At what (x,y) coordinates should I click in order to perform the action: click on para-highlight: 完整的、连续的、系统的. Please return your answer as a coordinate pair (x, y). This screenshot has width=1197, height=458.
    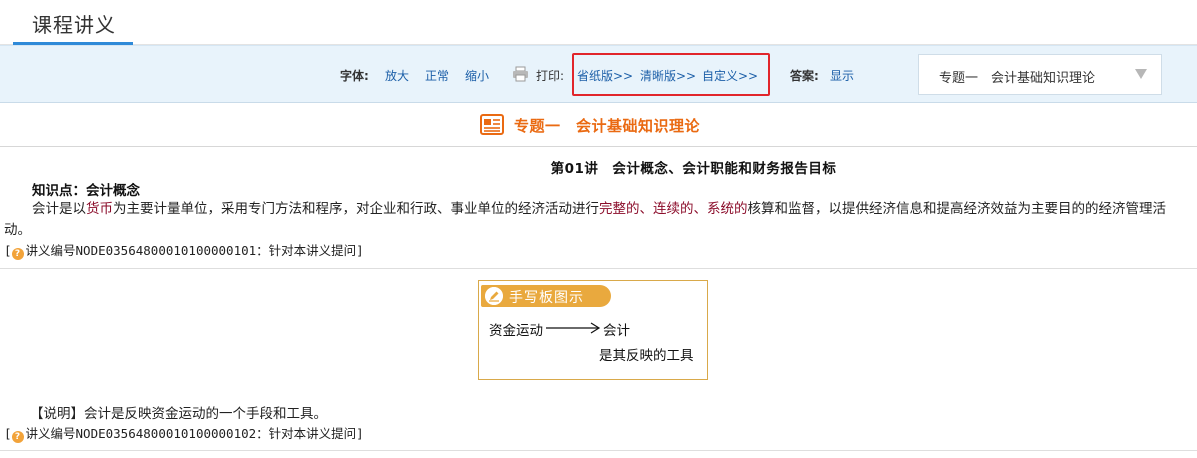
    Looking at the image, I should click on (673, 209).